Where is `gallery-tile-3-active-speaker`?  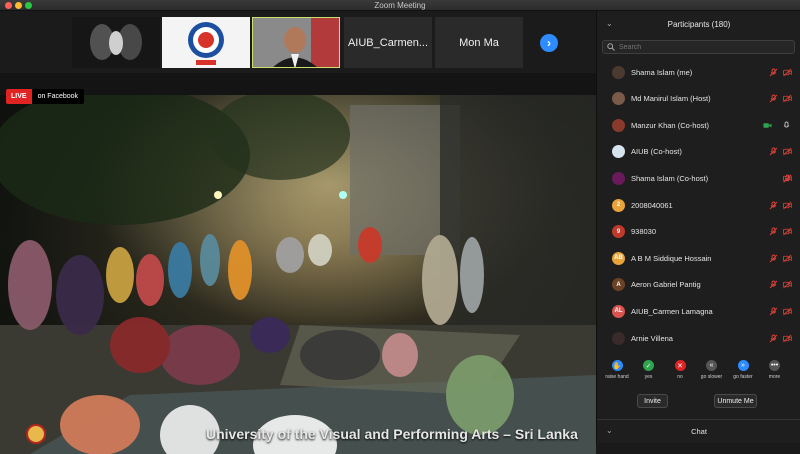
gallery-tile-3-active-speaker is located at coordinates (296, 42).